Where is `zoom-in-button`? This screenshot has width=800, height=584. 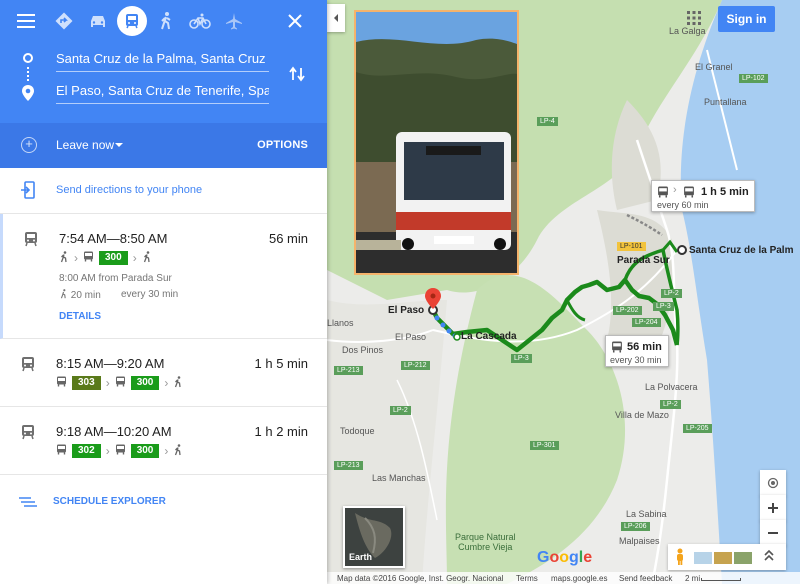
zoom-in-button is located at coordinates (773, 508).